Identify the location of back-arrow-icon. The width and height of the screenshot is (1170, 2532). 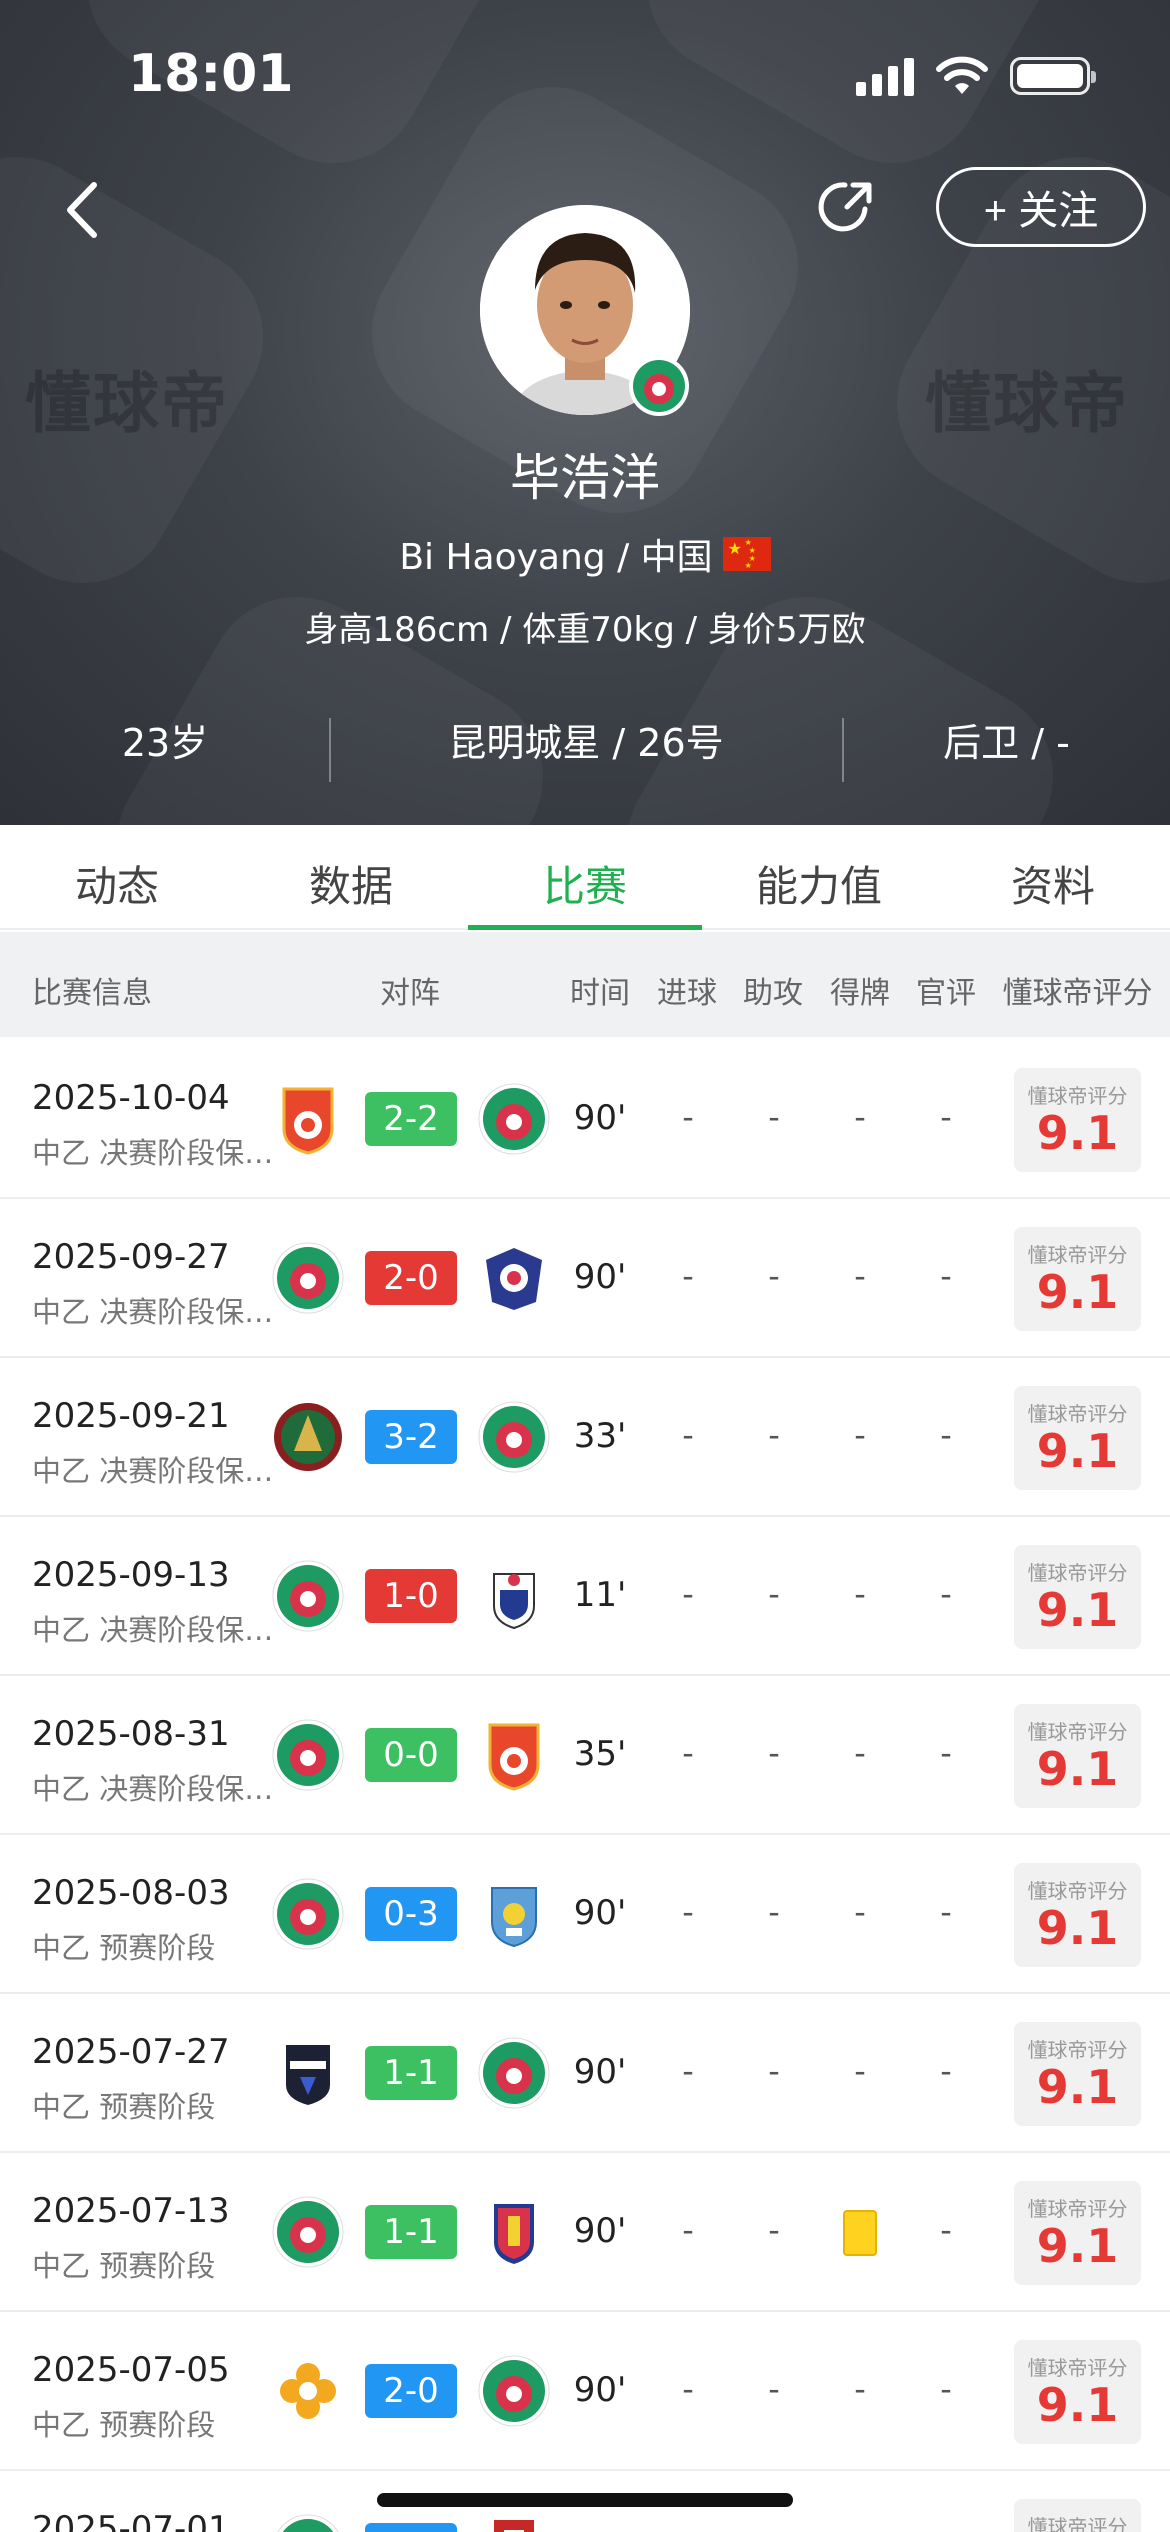
(85, 210).